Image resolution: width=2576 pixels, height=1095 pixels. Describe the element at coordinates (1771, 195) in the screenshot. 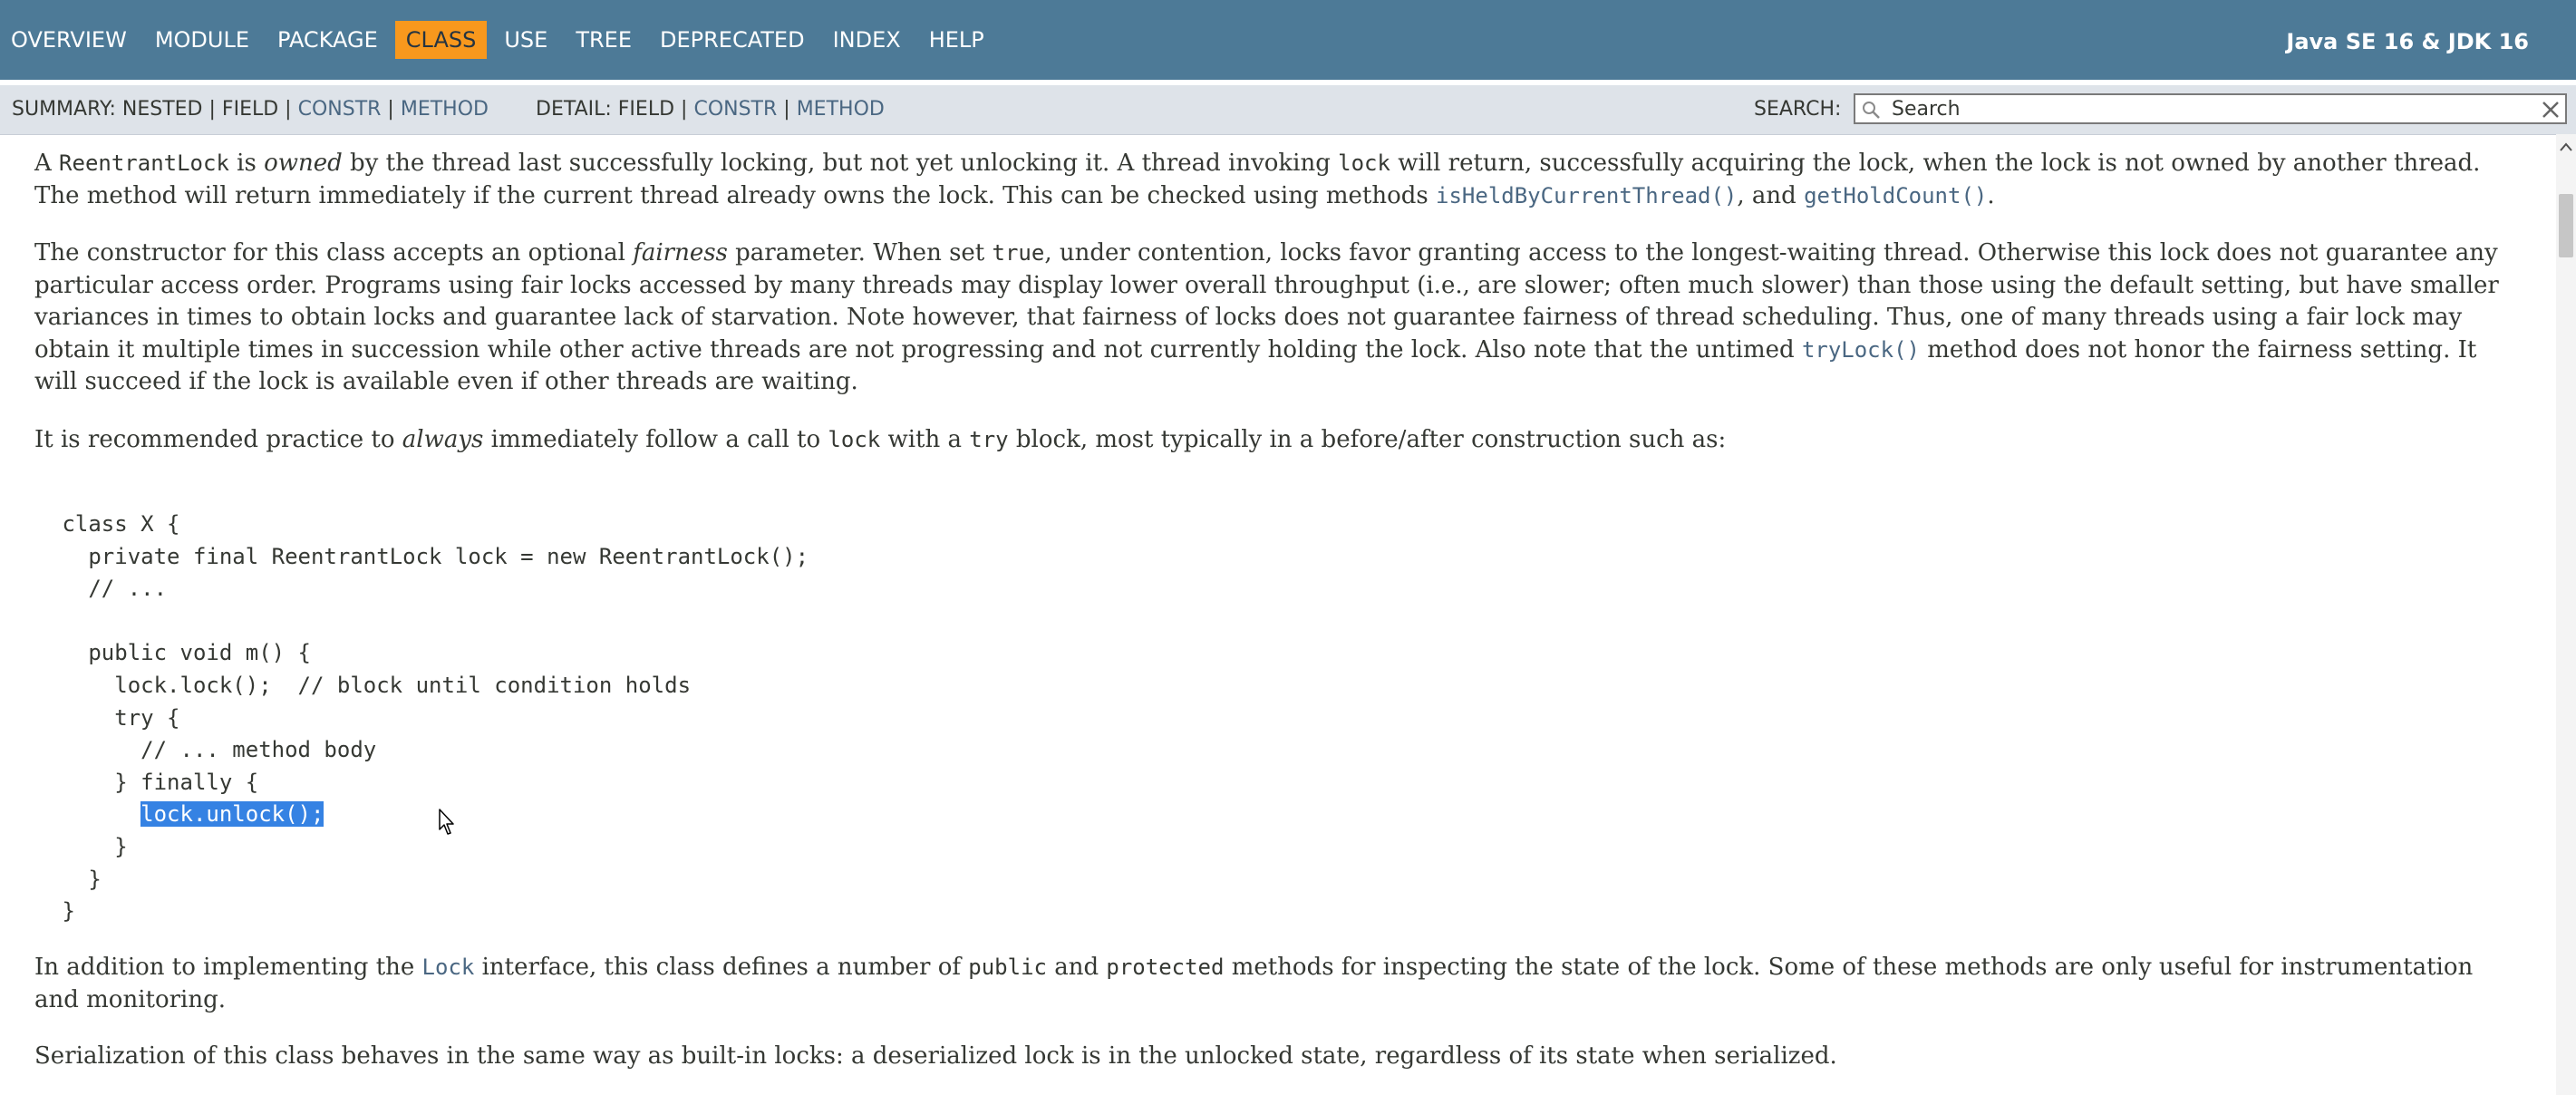

I see `text: , and` at that location.